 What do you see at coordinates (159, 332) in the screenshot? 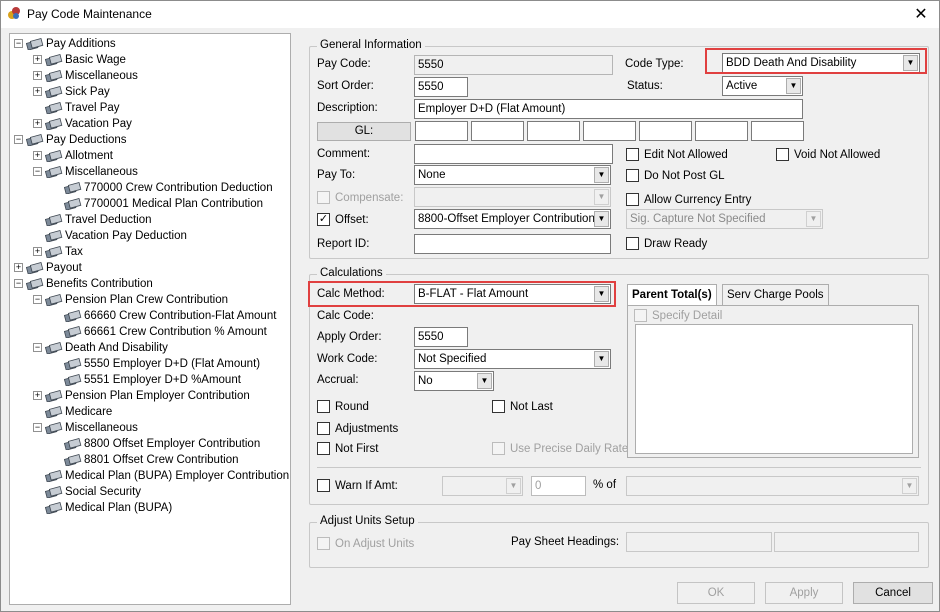
I see `tree-node: 66661 Crew Contribution % Amount` at bounding box center [159, 332].